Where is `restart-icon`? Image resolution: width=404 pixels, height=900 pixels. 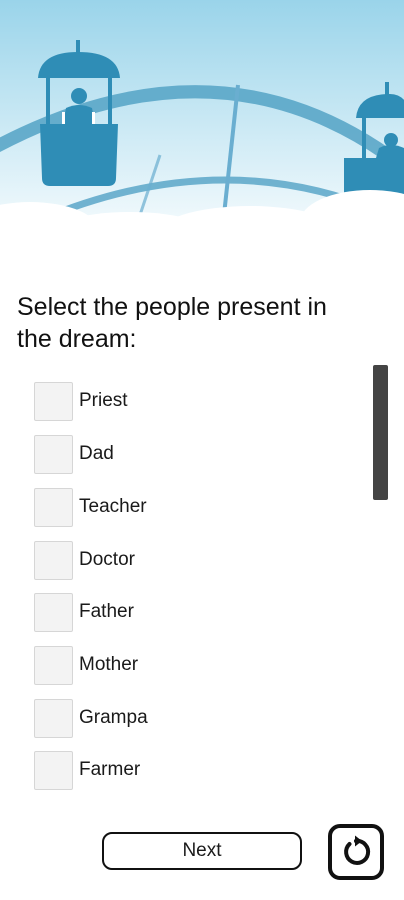
restart-icon is located at coordinates (357, 850).